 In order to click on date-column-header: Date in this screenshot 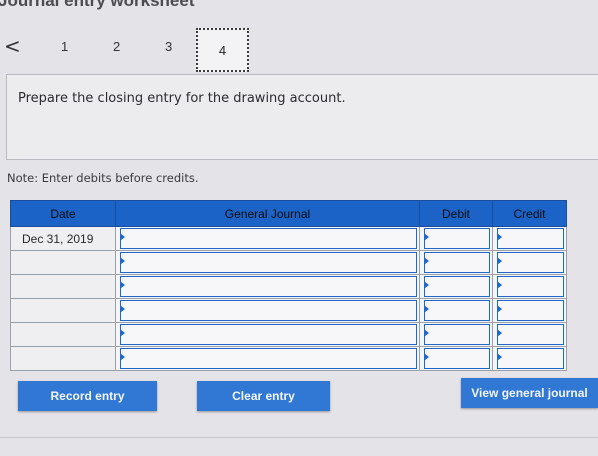, I will do `click(63, 213)`.